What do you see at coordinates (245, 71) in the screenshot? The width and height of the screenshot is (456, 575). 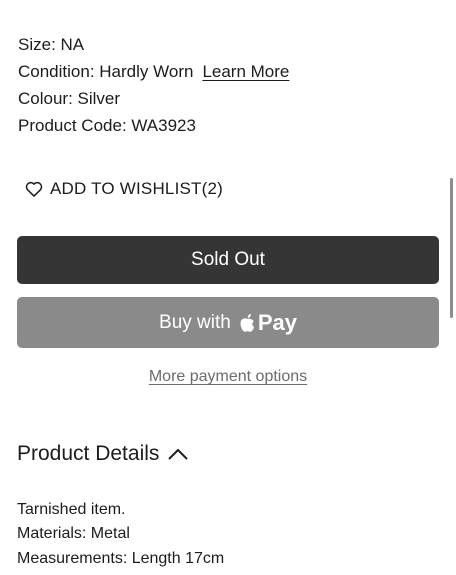 I see `learn-more-link: Learn More` at bounding box center [245, 71].